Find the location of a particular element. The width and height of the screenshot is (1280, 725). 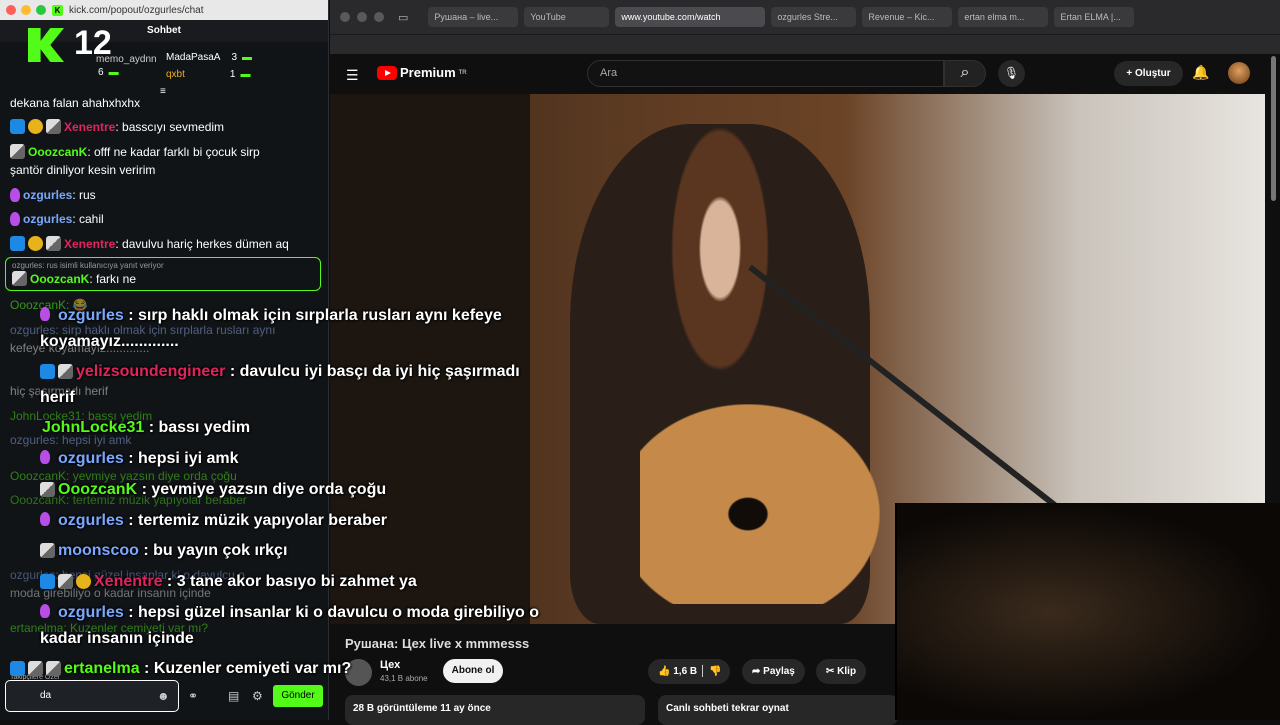

chat-message-input: da is located at coordinates (92, 696).